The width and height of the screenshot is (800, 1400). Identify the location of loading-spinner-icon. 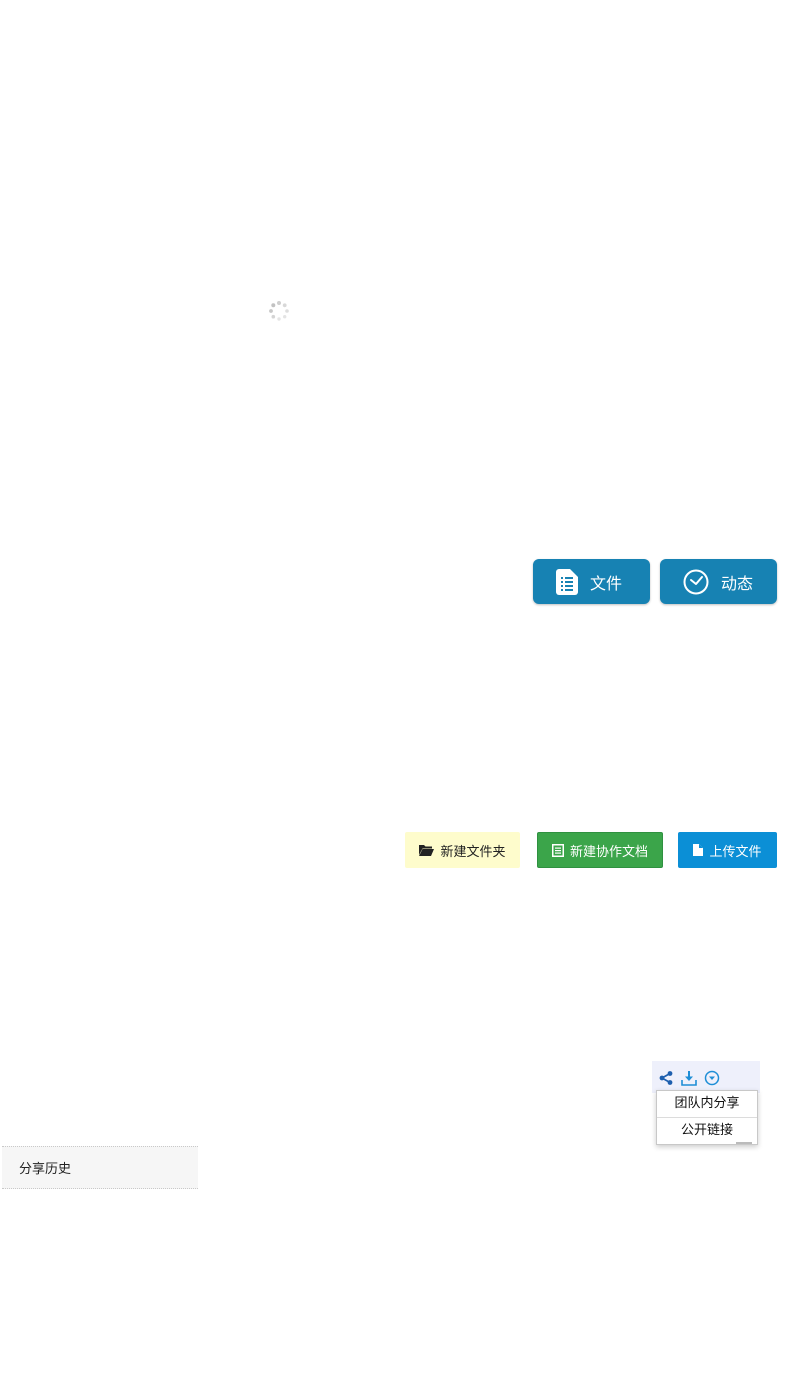
(279, 311).